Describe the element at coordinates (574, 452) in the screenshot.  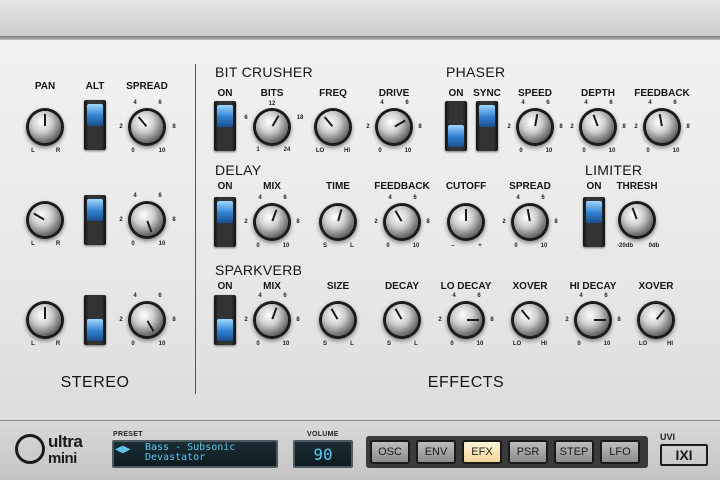
I see `tab-step: STEP` at that location.